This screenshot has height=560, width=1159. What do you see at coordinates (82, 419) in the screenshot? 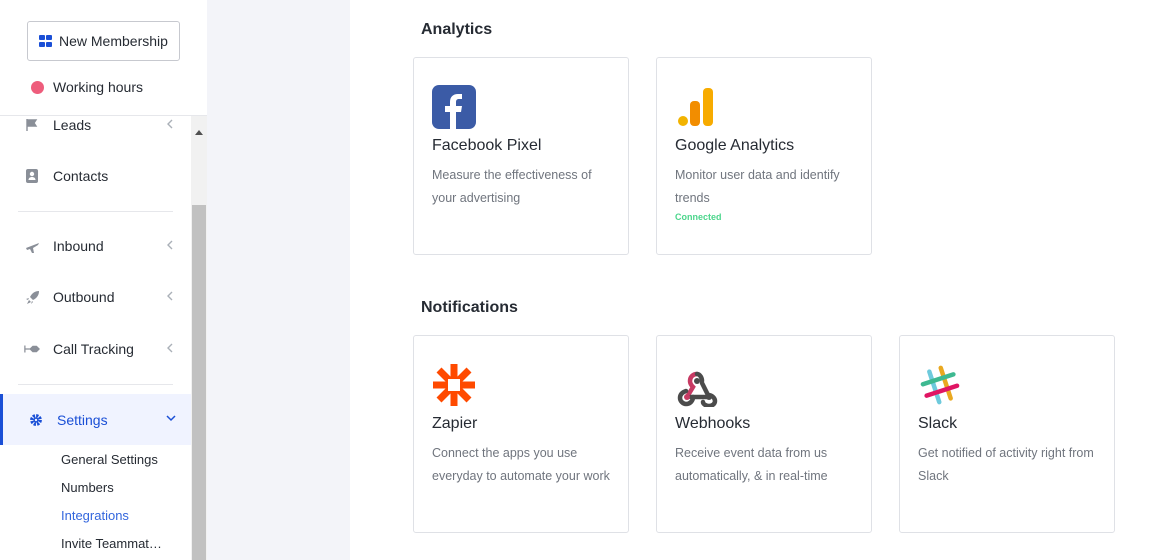
I see `sidebar-item-label: Settings` at bounding box center [82, 419].